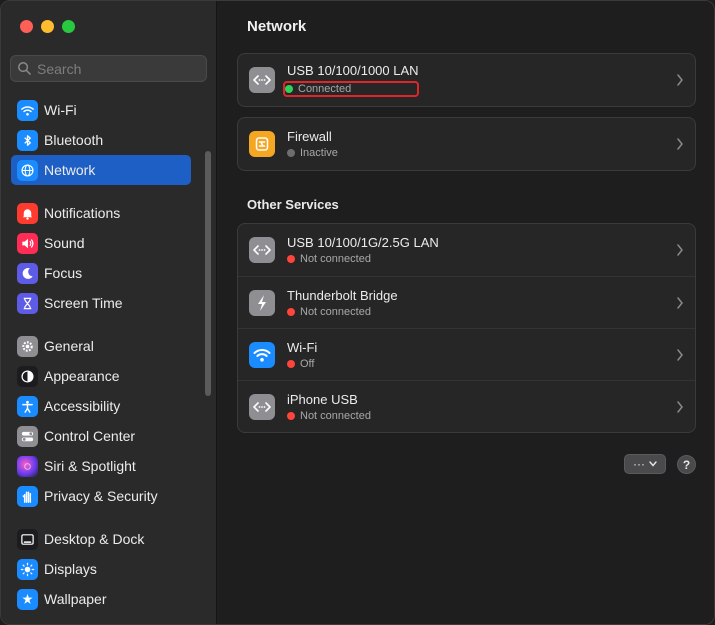 This screenshot has height=625, width=715. I want to click on more-actions-button: ···, so click(645, 464).